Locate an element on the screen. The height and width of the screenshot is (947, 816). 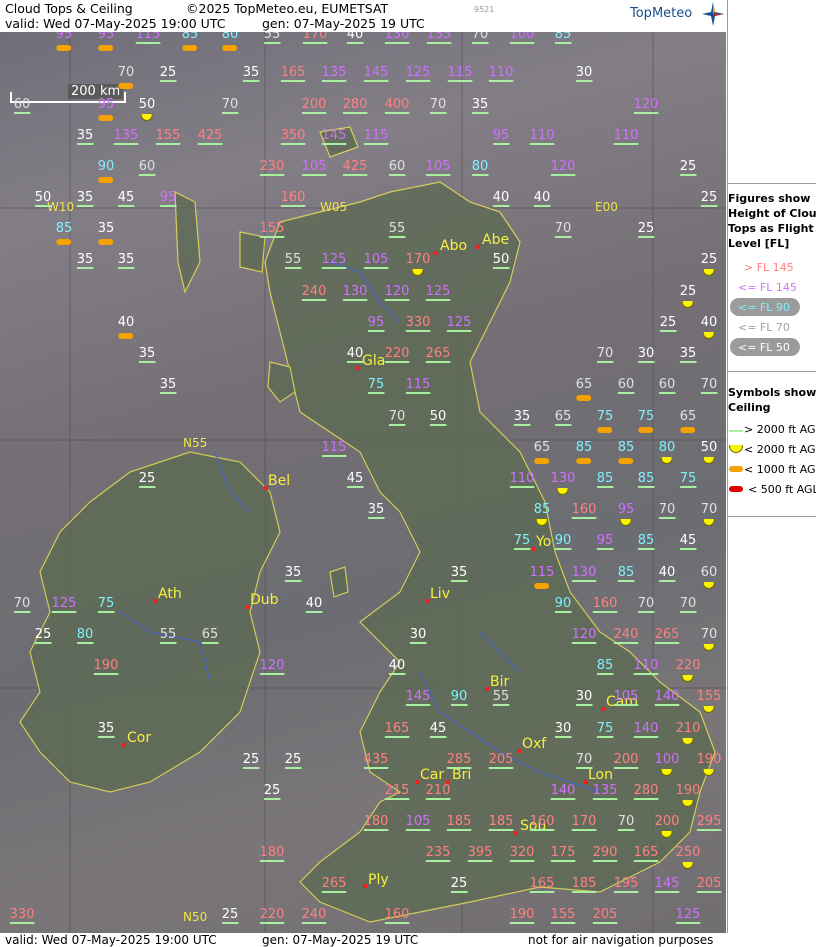
cloud-top-label: 140 is located at coordinates (563, 792).